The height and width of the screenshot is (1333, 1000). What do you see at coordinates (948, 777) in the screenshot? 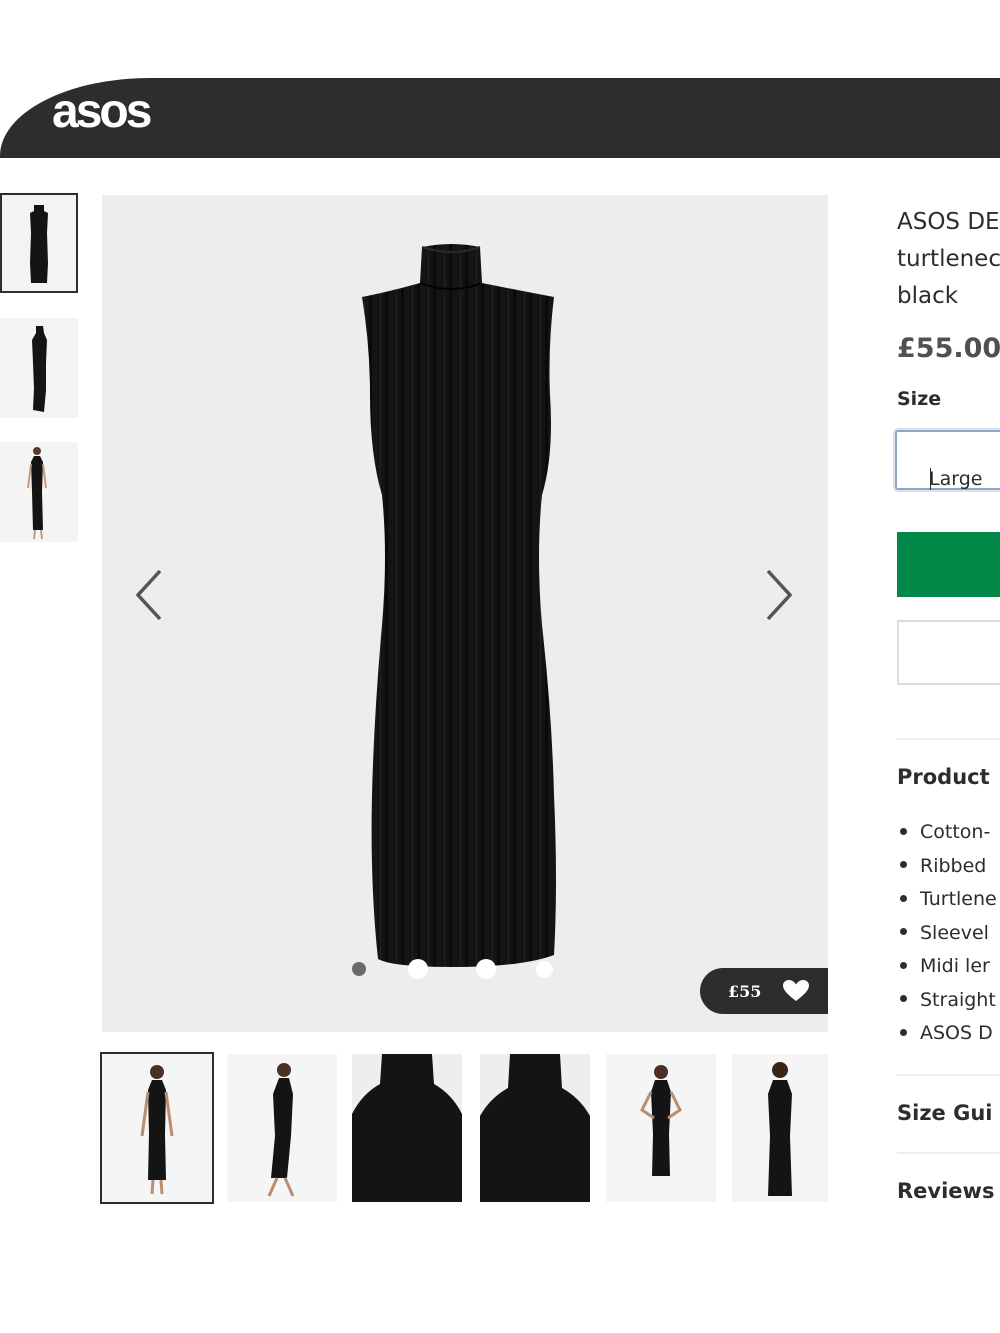
I see `product-details-heading: Product` at bounding box center [948, 777].